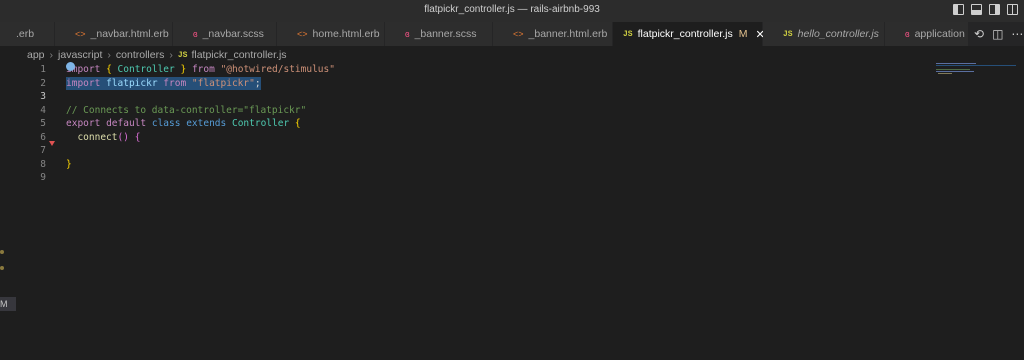 The image size is (1024, 360). Describe the element at coordinates (223, 83) in the screenshot. I see `code-token: "flatpickr"` at that location.